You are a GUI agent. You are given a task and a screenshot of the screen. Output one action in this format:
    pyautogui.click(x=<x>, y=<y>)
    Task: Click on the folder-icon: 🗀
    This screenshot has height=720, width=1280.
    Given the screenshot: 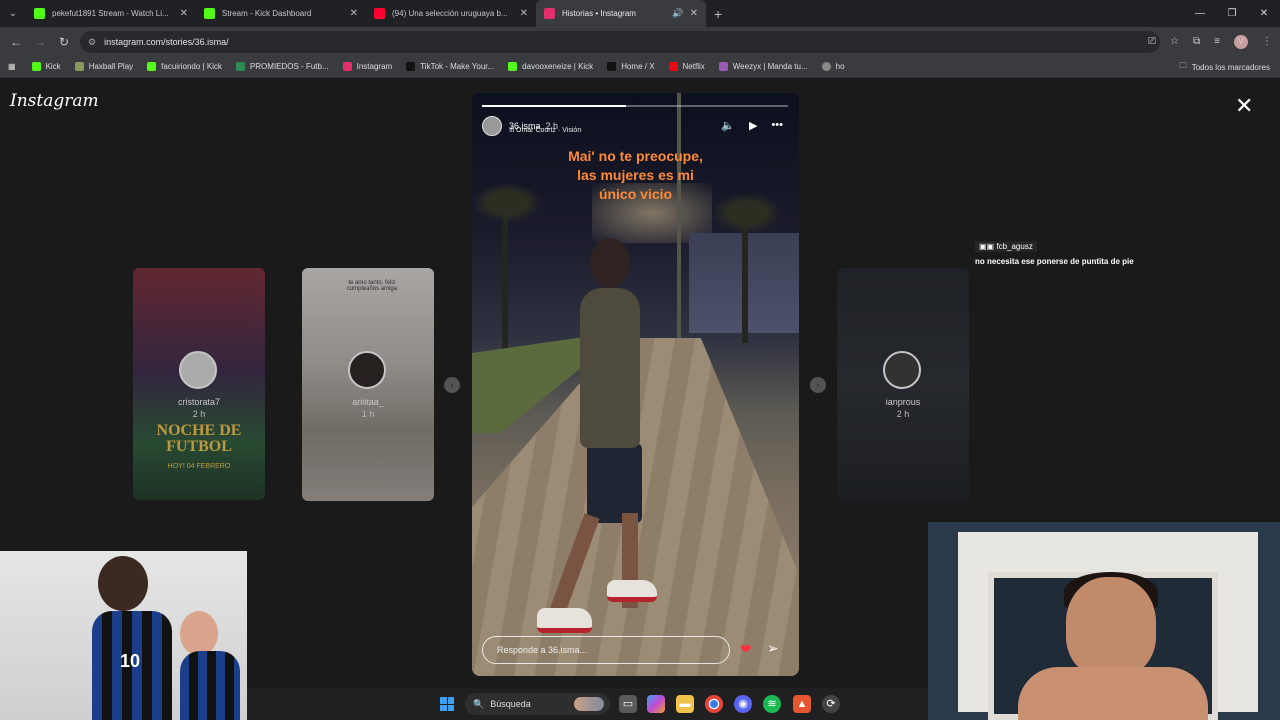 What is the action you would take?
    pyautogui.click(x=1182, y=65)
    